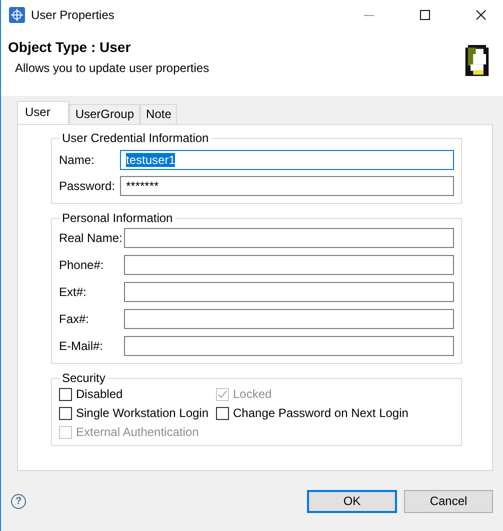 Image resolution: width=503 pixels, height=531 pixels. Describe the element at coordinates (117, 218) in the screenshot. I see `group-title: Personal Information` at that location.